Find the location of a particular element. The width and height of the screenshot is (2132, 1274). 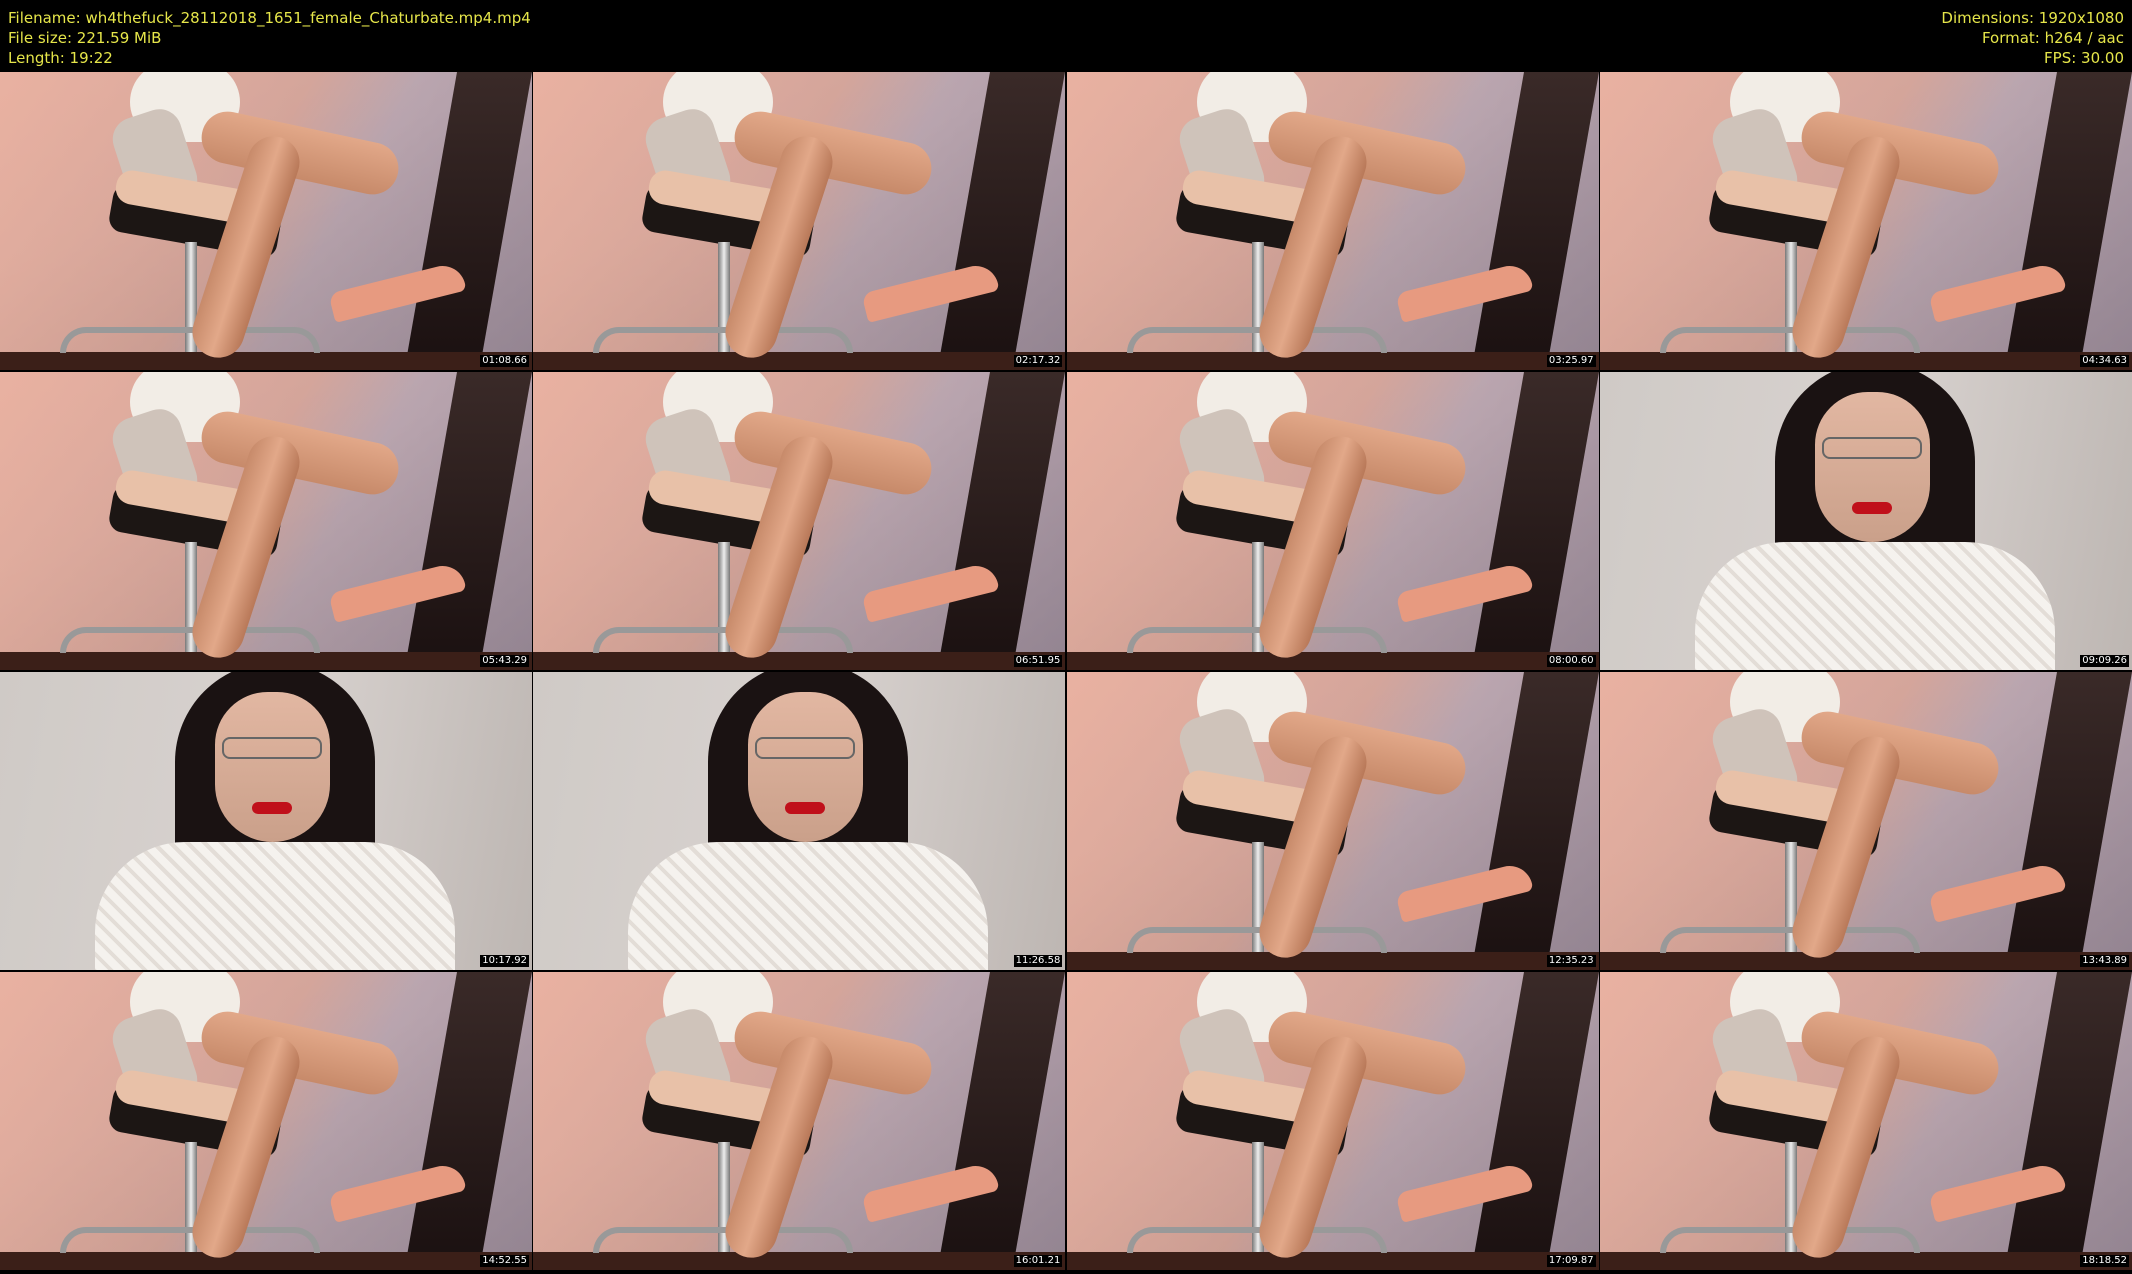

timestamp-label: 13:43.89 is located at coordinates (2104, 961).